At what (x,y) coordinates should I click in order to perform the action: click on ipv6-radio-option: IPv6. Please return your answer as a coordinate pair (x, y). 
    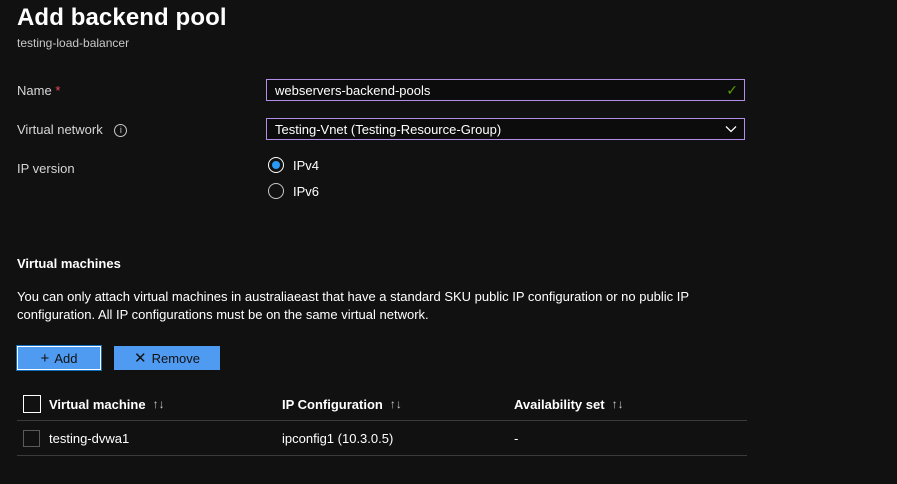
    Looking at the image, I should click on (293, 191).